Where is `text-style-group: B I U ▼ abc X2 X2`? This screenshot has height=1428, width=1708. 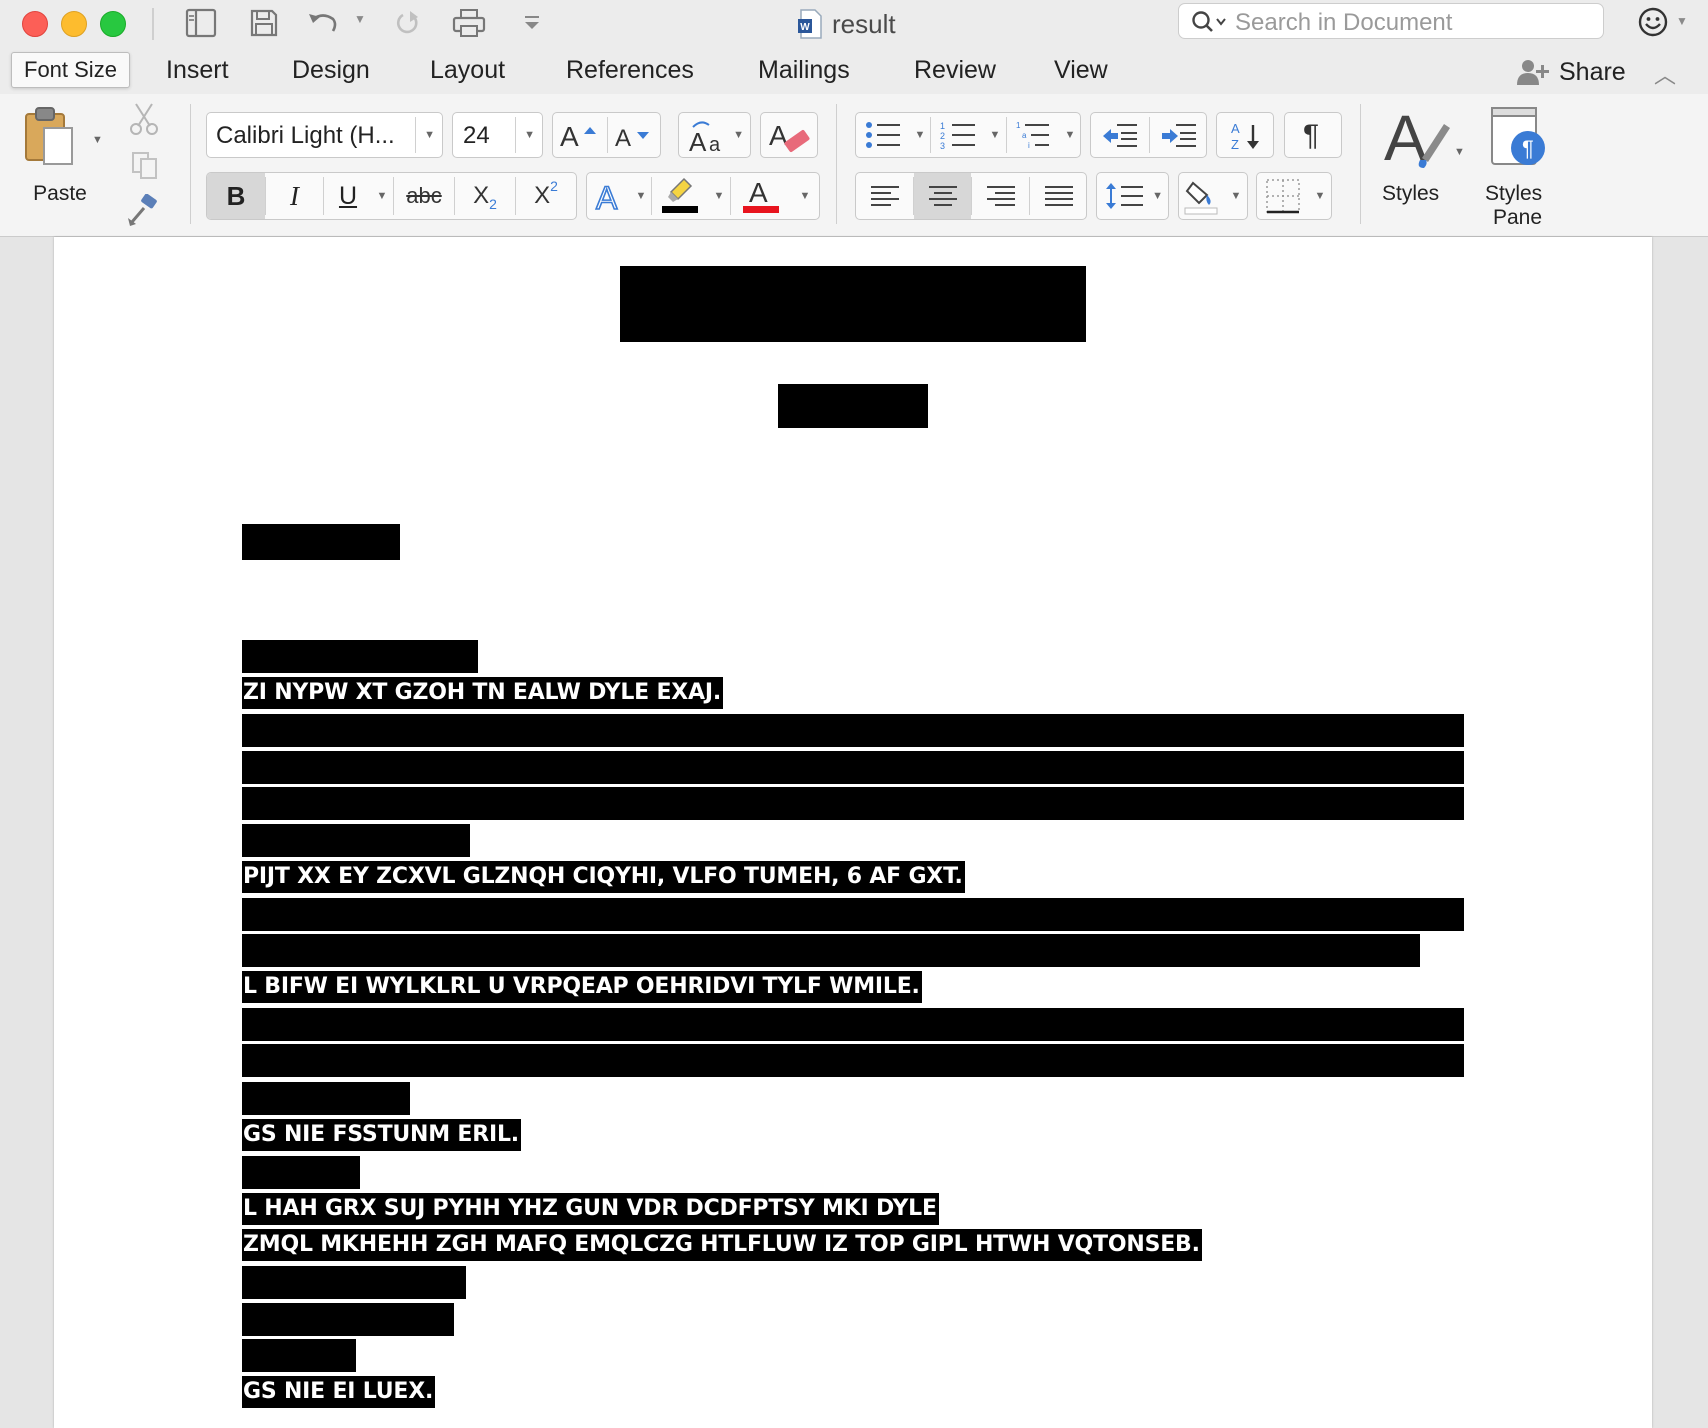 text-style-group: B I U ▼ abc X2 X2 is located at coordinates (391, 196).